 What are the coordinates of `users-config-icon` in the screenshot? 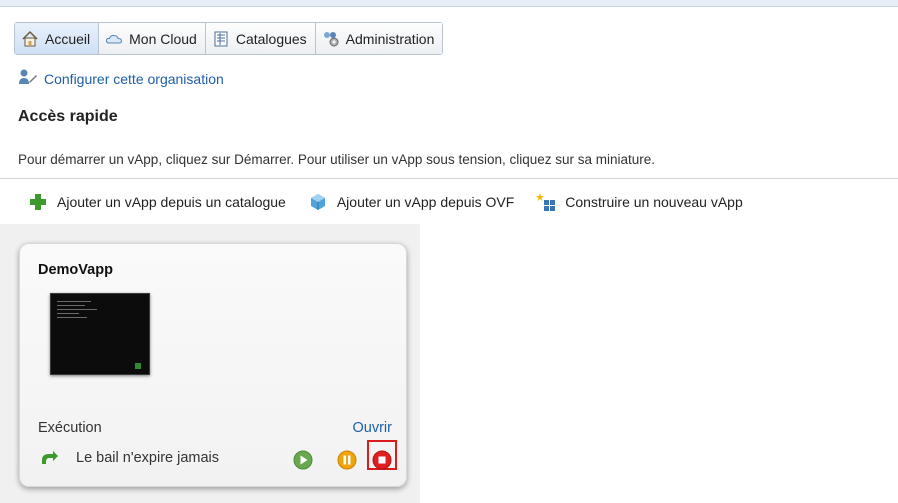 It's located at (28, 78).